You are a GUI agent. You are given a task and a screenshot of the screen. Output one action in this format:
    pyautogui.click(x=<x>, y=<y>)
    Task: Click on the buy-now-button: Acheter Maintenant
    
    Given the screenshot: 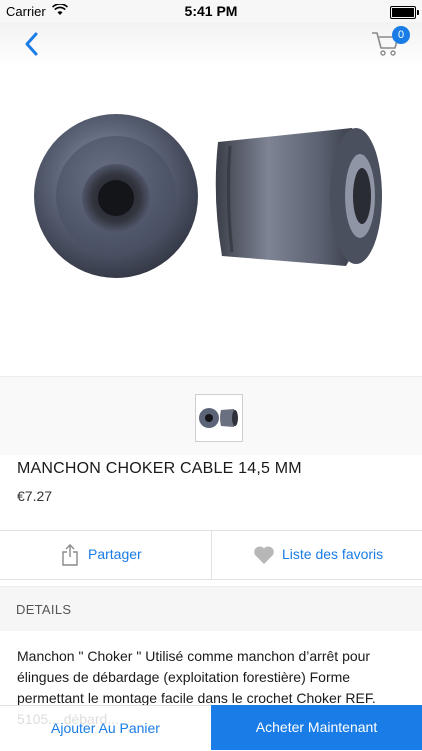 What is the action you would take?
    pyautogui.click(x=316, y=727)
    